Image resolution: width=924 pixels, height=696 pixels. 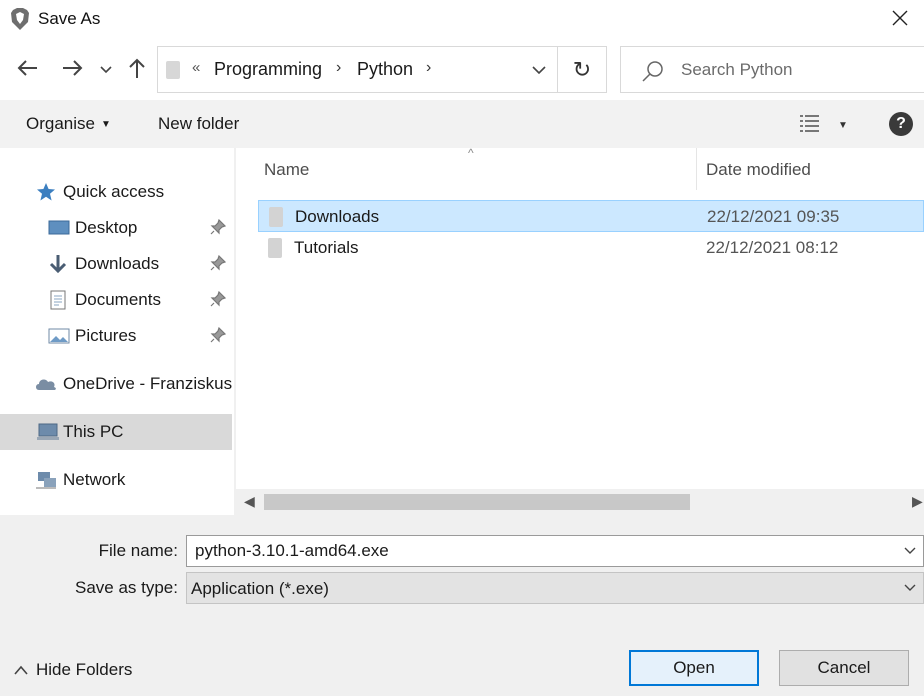 I want to click on sidebar-item-label: Quick access, so click(x=114, y=191).